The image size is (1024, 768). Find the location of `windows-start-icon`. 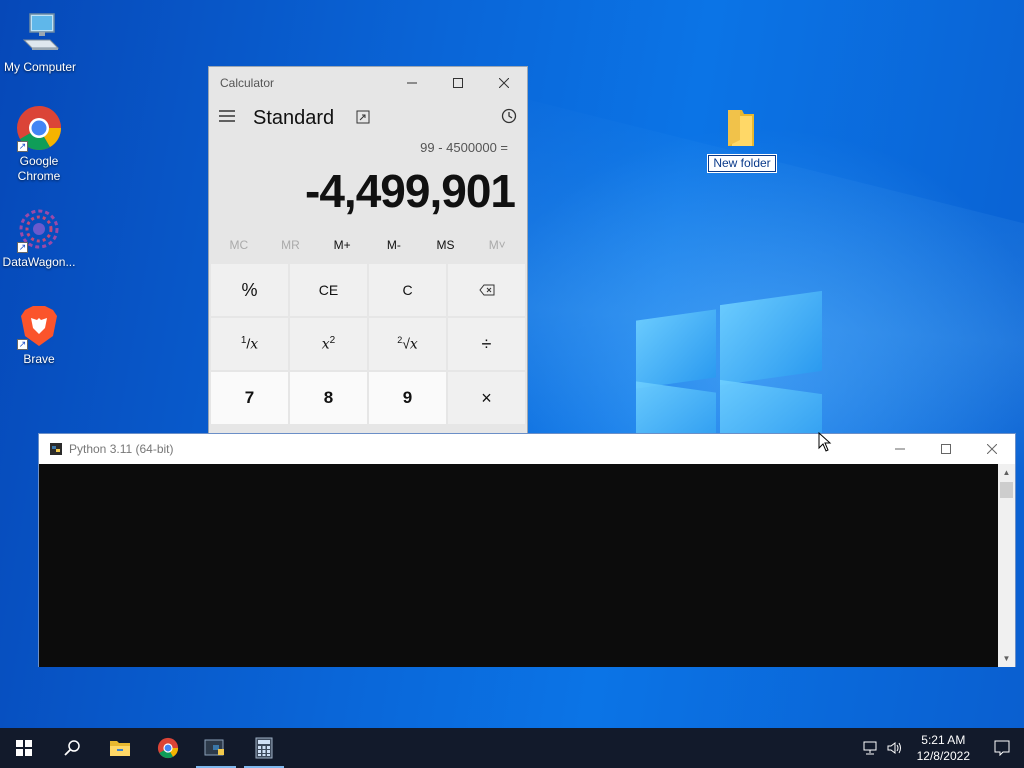

windows-start-icon is located at coordinates (24, 748).